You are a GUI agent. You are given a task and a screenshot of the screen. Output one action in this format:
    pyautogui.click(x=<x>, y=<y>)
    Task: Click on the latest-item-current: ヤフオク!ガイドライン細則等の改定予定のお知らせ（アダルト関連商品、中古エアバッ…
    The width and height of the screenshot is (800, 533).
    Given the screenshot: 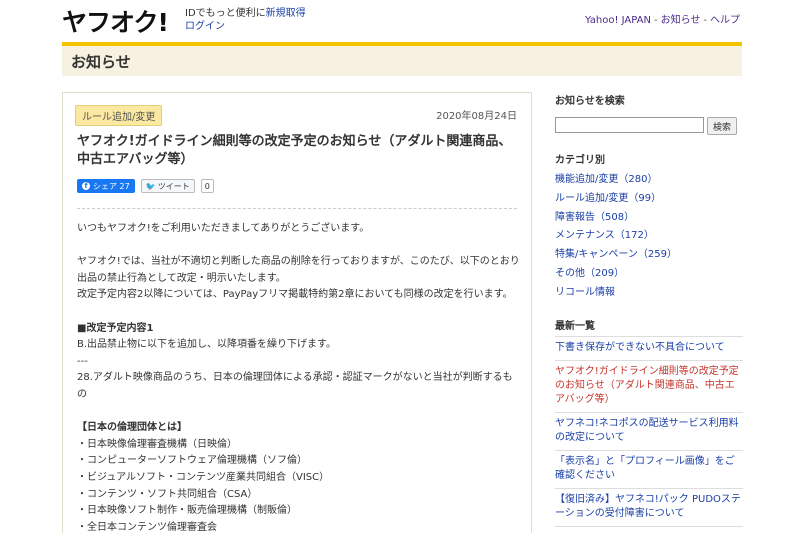 What is the action you would take?
    pyautogui.click(x=649, y=387)
    